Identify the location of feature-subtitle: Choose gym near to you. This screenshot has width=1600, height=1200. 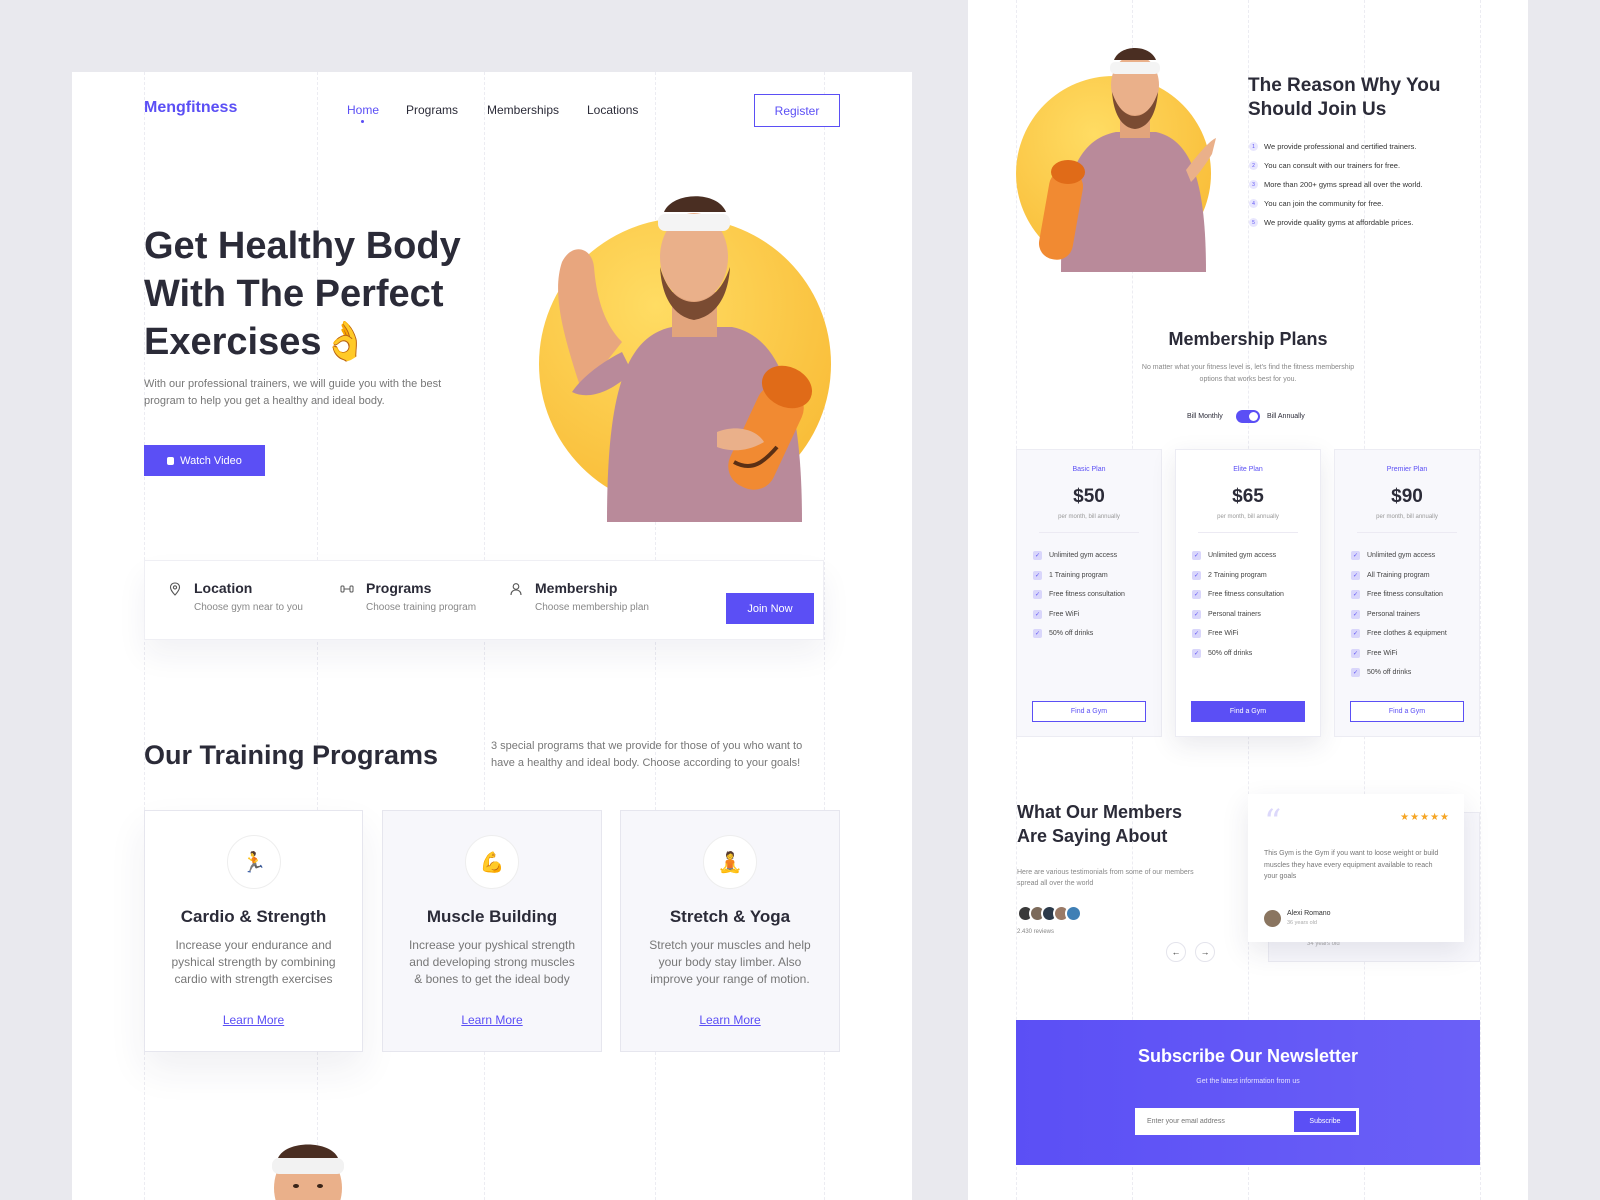
(248, 607).